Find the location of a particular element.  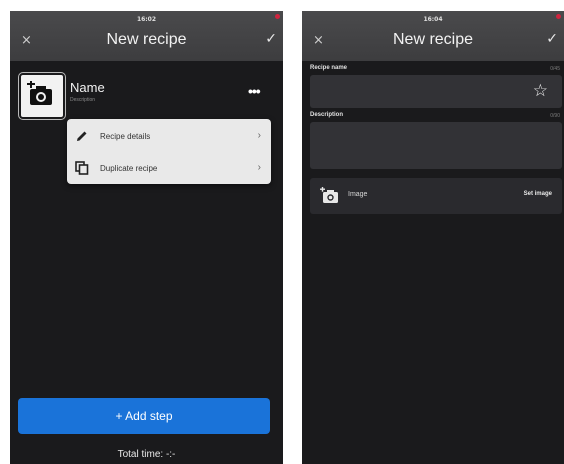

menu-item-recipe-details: Recipe details › is located at coordinates (169, 136).